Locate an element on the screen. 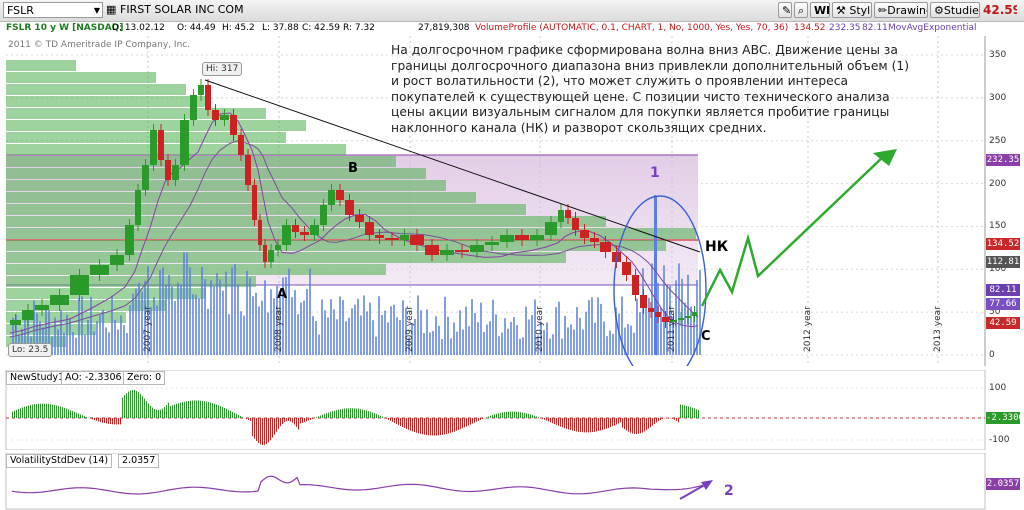 The width and height of the screenshot is (1024, 510). drawings-label: Drawings is located at coordinates (907, 10).